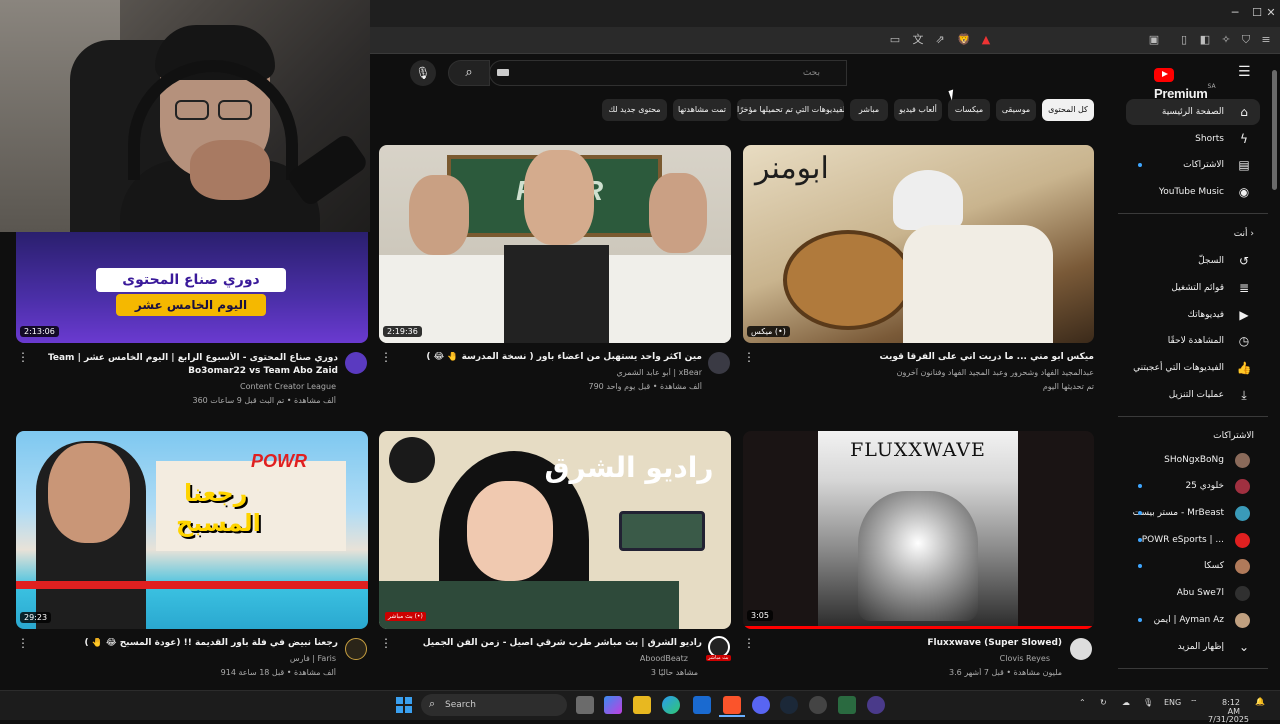  Describe the element at coordinates (918, 244) in the screenshot. I see `video-thumbnail: ابومنر ميكس (•)` at that location.